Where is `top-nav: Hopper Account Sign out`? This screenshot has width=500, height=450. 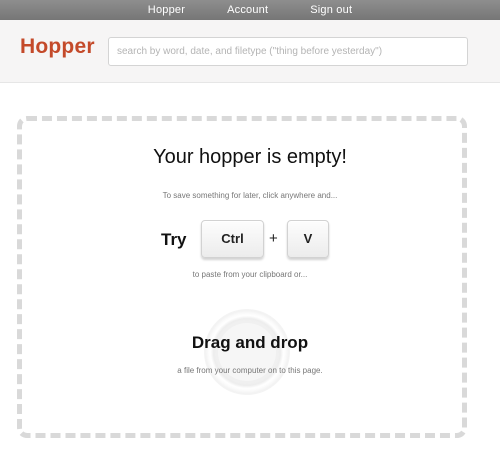 top-nav: Hopper Account Sign out is located at coordinates (250, 10).